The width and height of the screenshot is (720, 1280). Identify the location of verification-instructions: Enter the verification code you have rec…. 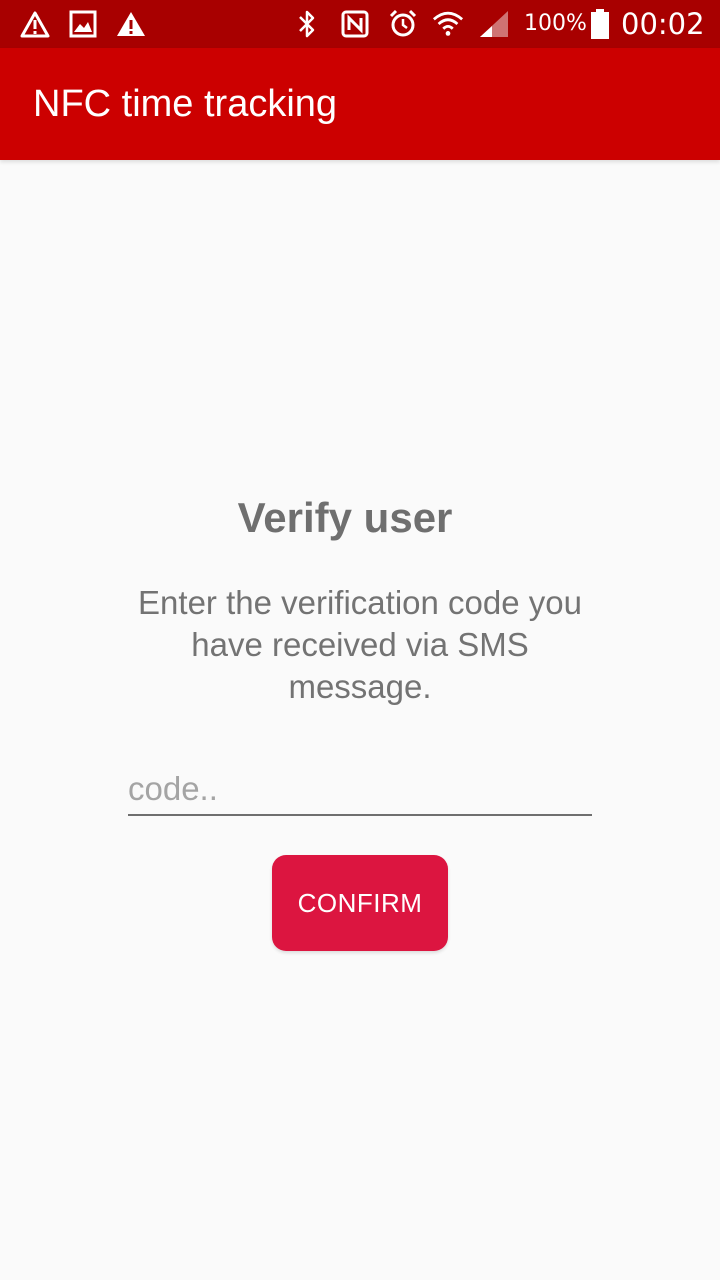
(360, 644).